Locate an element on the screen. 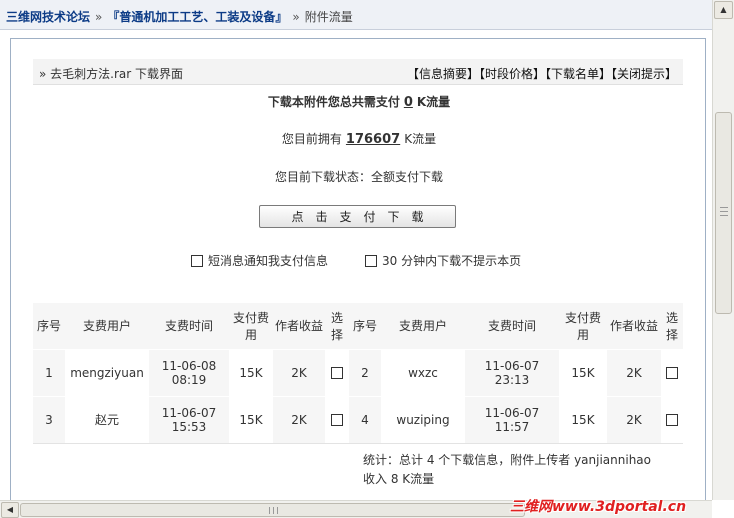  cell-no: 3 is located at coordinates (49, 419).